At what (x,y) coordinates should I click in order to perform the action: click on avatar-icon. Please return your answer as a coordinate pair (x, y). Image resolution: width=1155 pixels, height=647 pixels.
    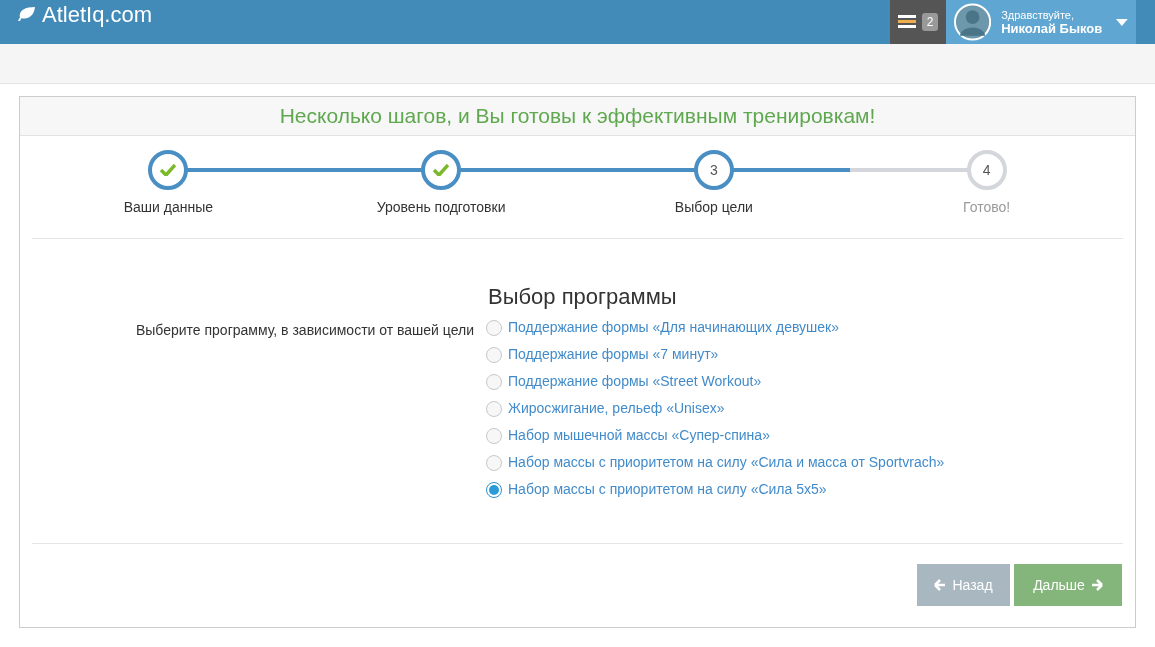
    Looking at the image, I should click on (973, 22).